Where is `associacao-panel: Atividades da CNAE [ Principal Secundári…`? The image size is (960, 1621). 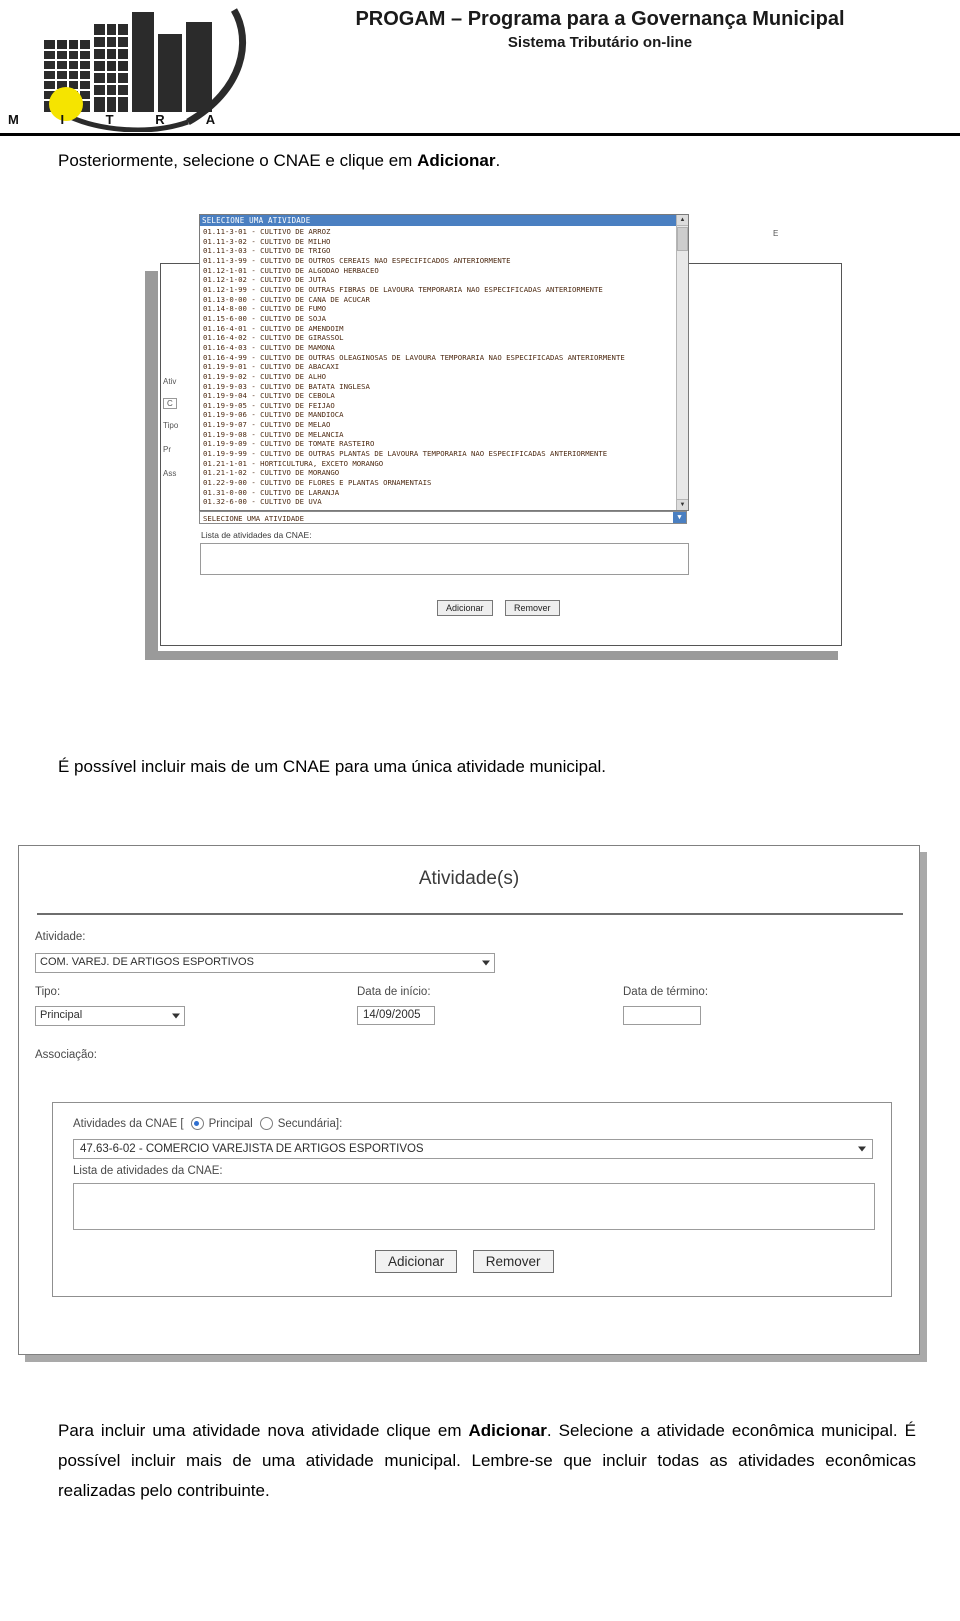 associacao-panel: Atividades da CNAE [ Principal Secundári… is located at coordinates (472, 1199).